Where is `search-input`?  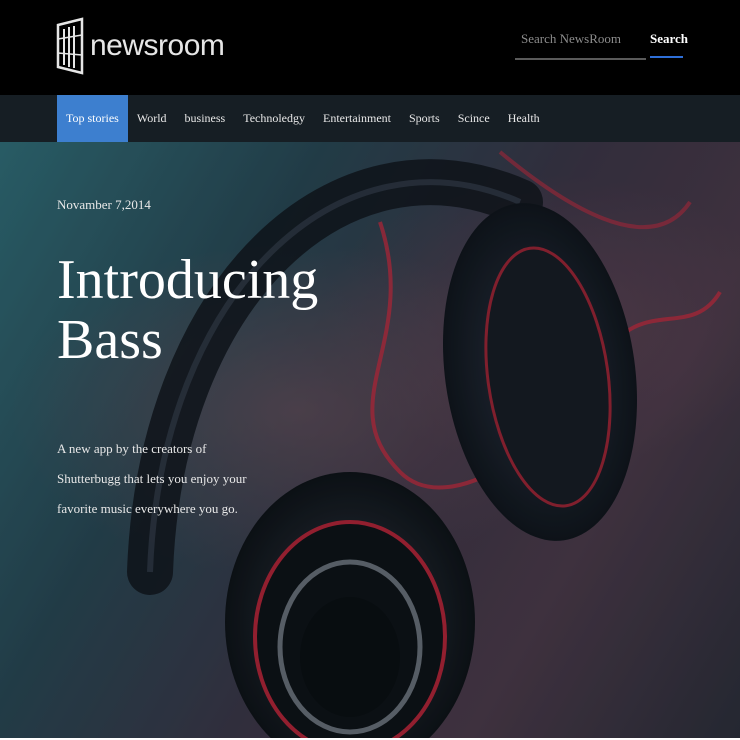
search-input is located at coordinates (580, 39).